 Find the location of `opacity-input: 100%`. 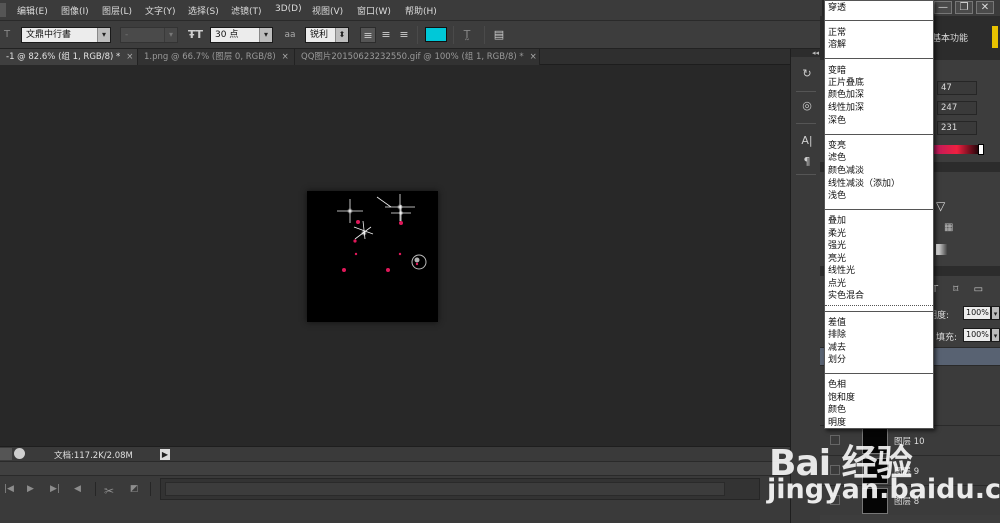

opacity-input: 100% is located at coordinates (977, 313).